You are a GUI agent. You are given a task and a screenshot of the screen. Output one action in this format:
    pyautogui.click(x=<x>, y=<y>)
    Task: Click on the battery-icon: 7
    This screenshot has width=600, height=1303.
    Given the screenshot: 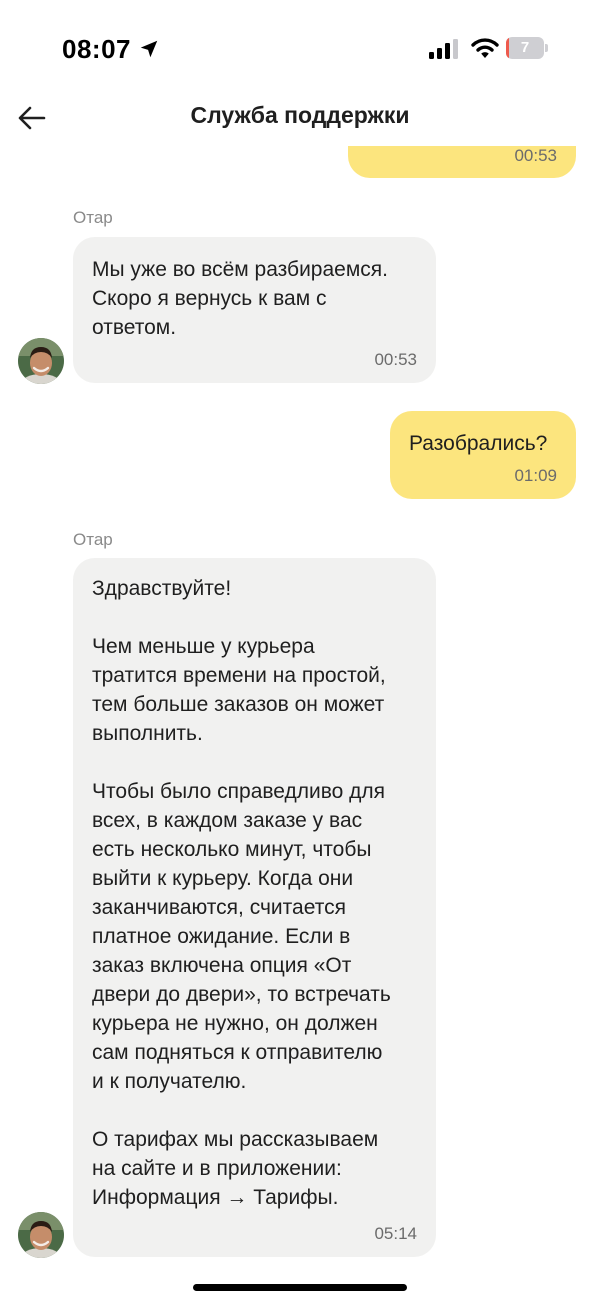 What is the action you would take?
    pyautogui.click(x=527, y=48)
    